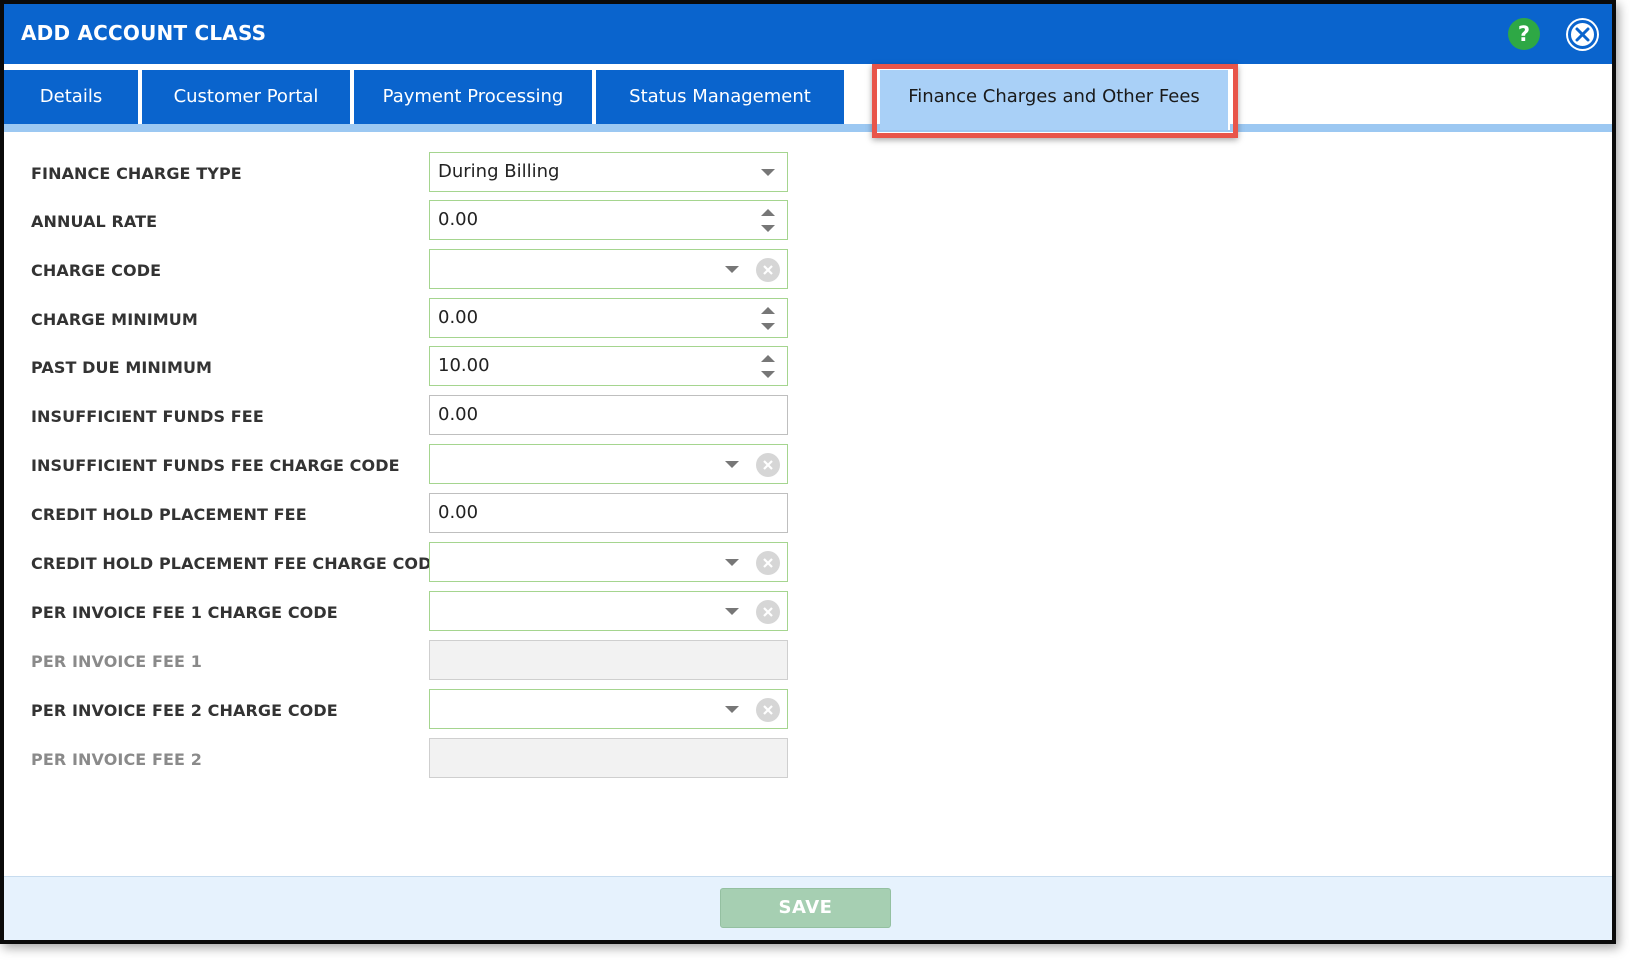  Describe the element at coordinates (721, 97) in the screenshot. I see `tab-status-management: Status Management` at that location.